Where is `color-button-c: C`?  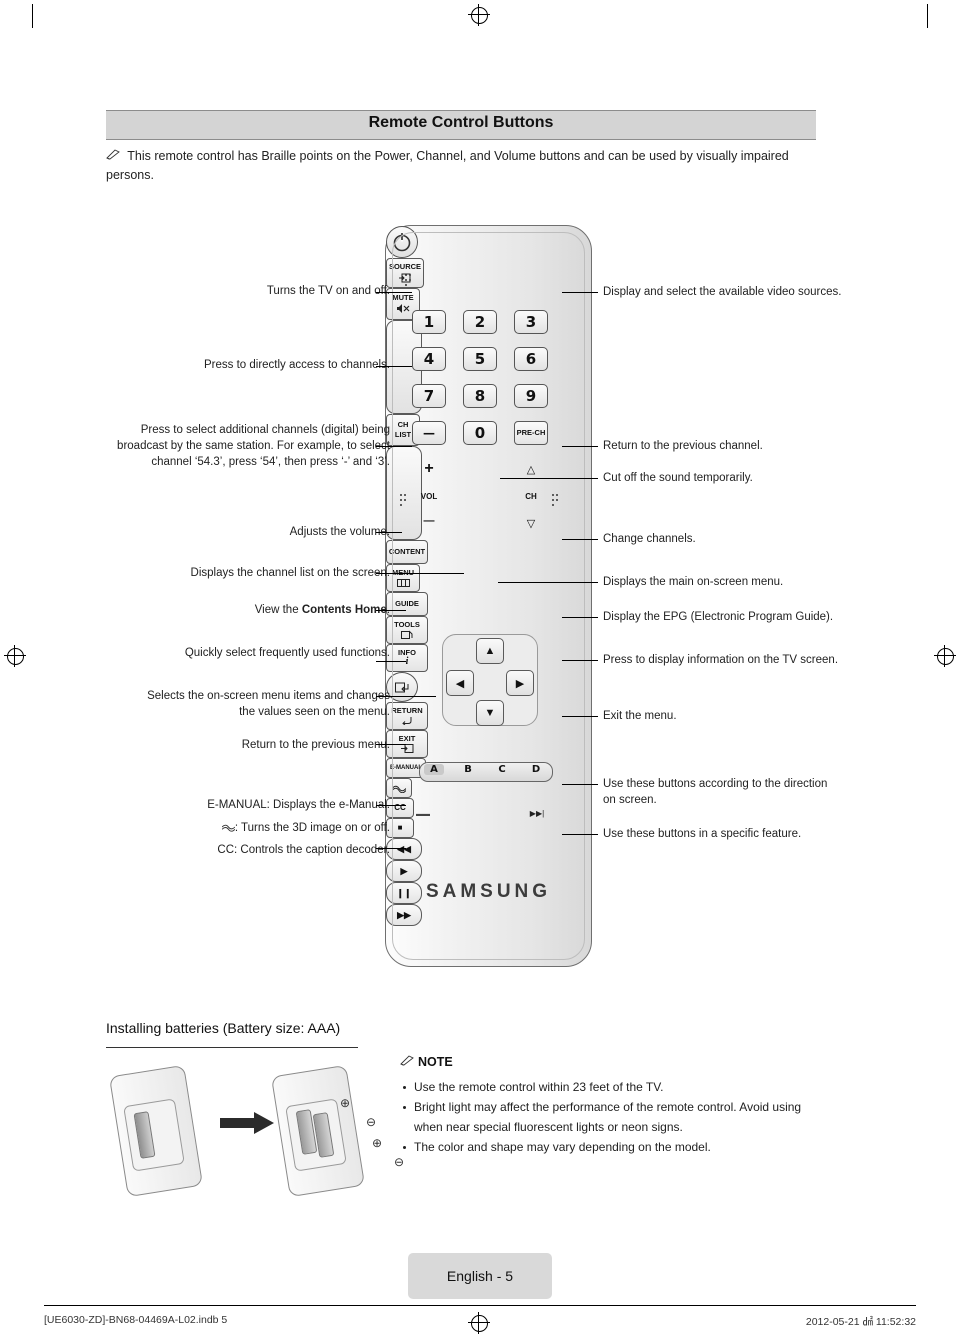 color-button-c: C is located at coordinates (502, 769).